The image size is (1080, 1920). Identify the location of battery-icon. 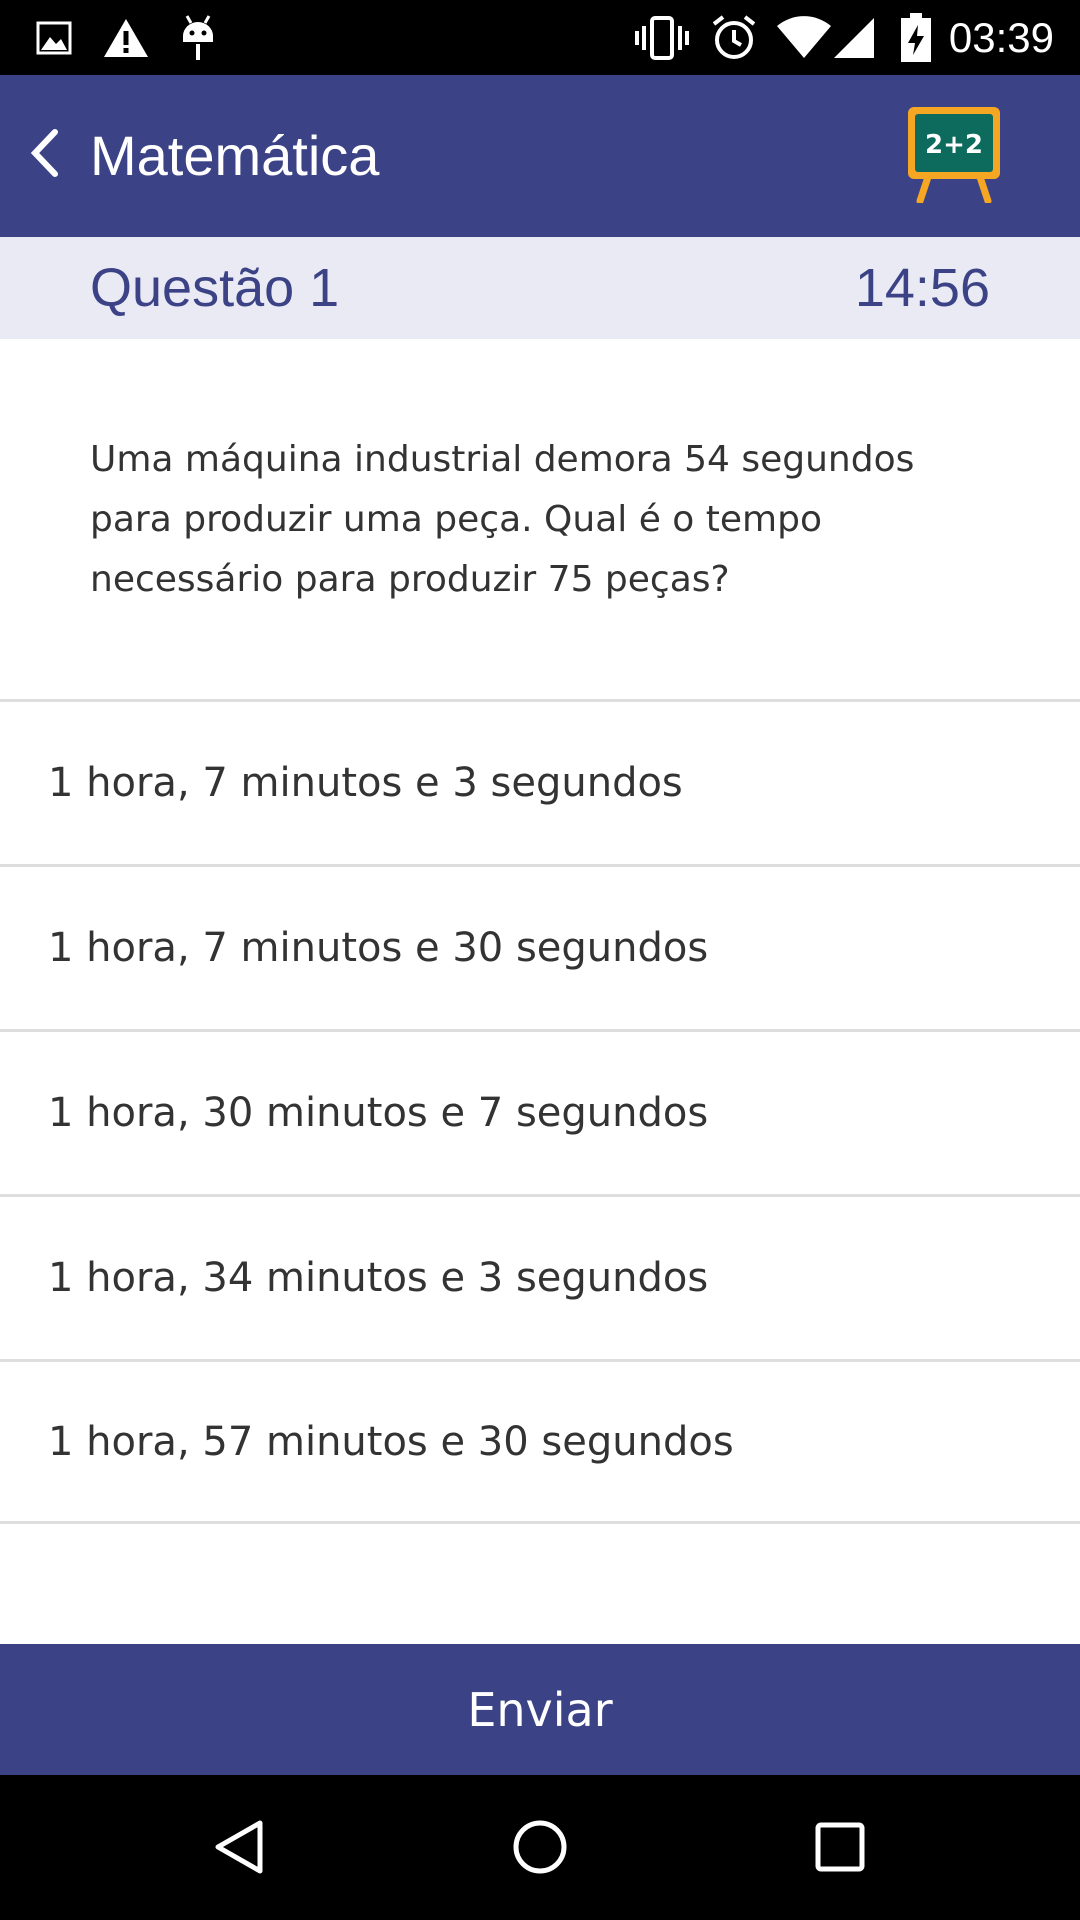
(916, 37).